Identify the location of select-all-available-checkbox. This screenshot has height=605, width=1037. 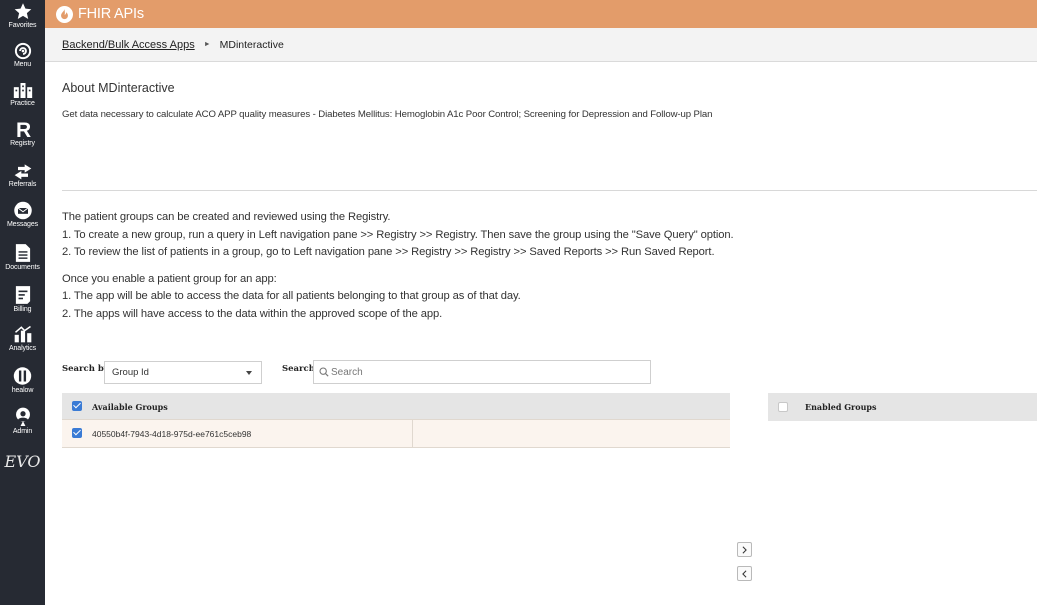
(77, 405).